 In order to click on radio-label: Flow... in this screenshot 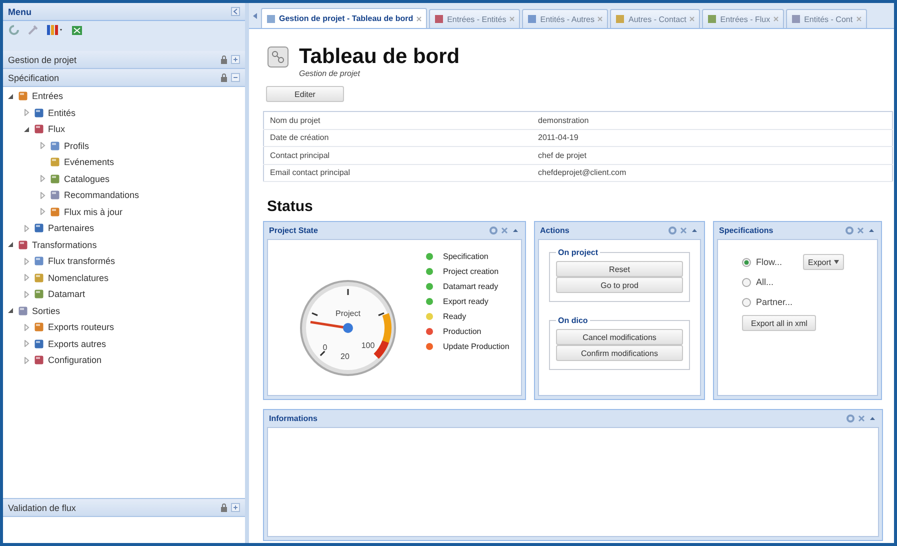, I will do `click(769, 262)`.